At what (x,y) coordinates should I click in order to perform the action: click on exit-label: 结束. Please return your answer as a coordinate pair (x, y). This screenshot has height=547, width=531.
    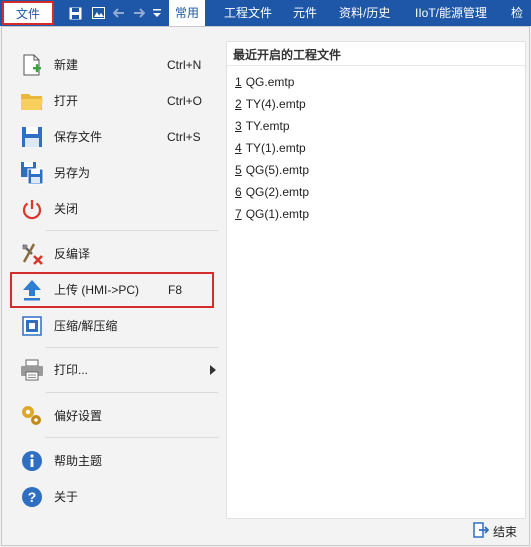
    Looking at the image, I should click on (504, 531).